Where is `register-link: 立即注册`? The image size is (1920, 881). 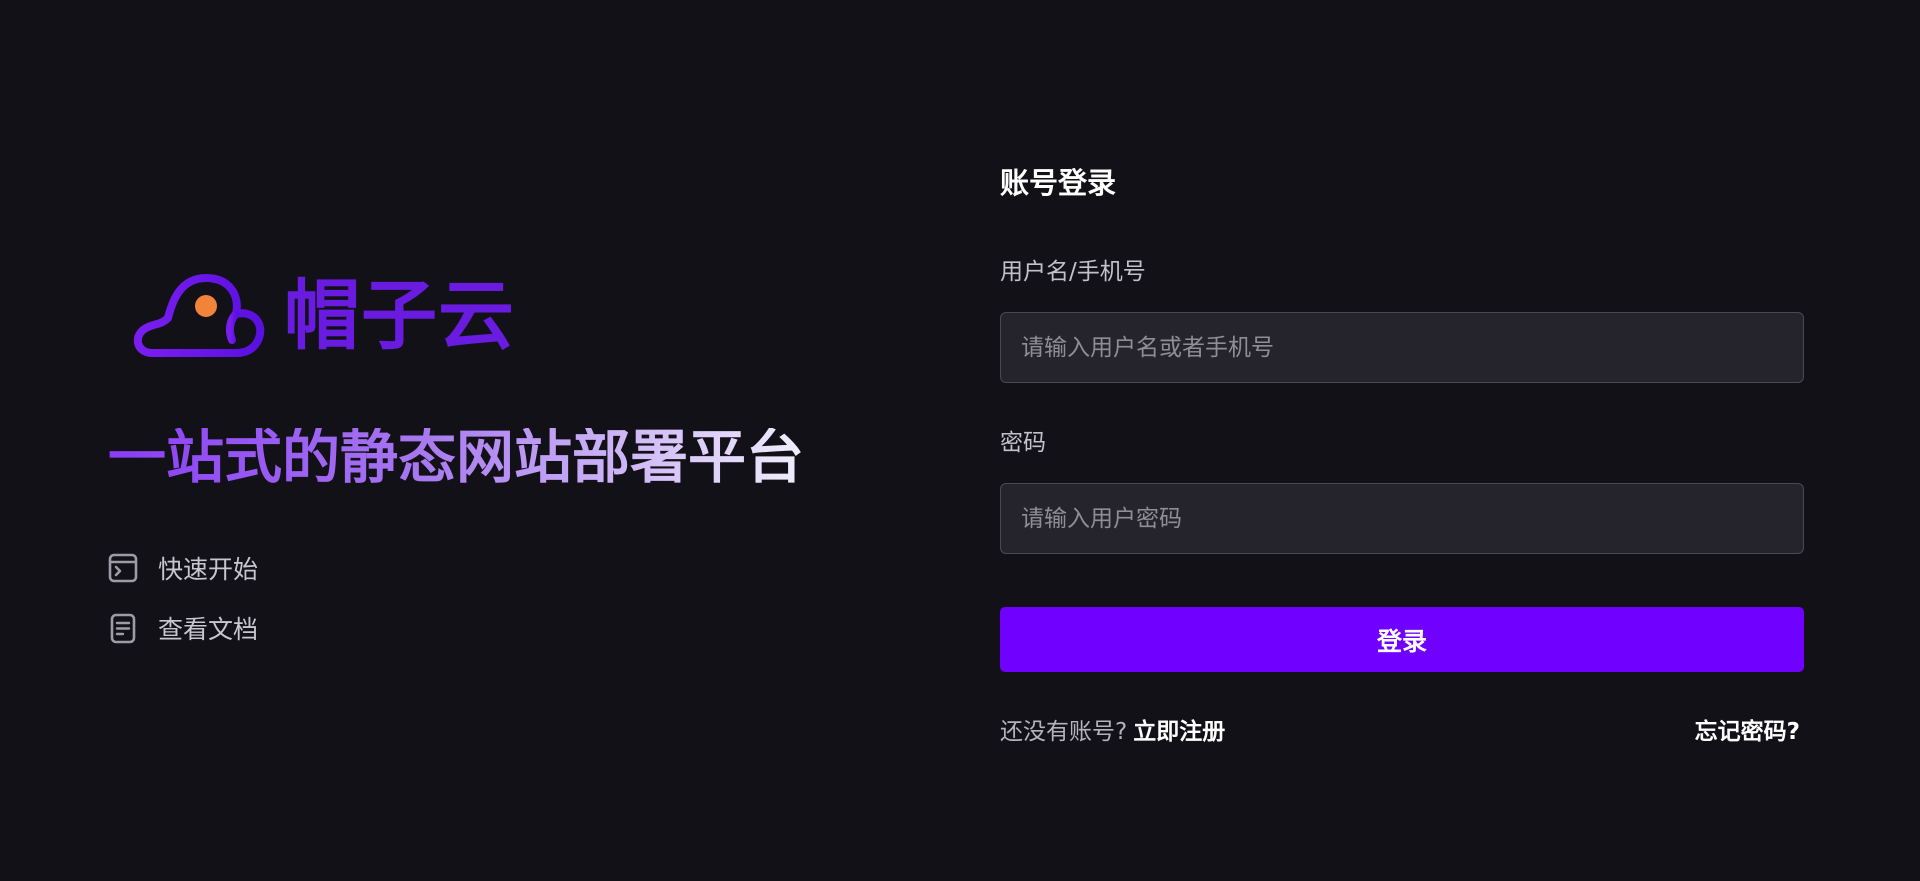
register-link: 立即注册 is located at coordinates (1179, 732).